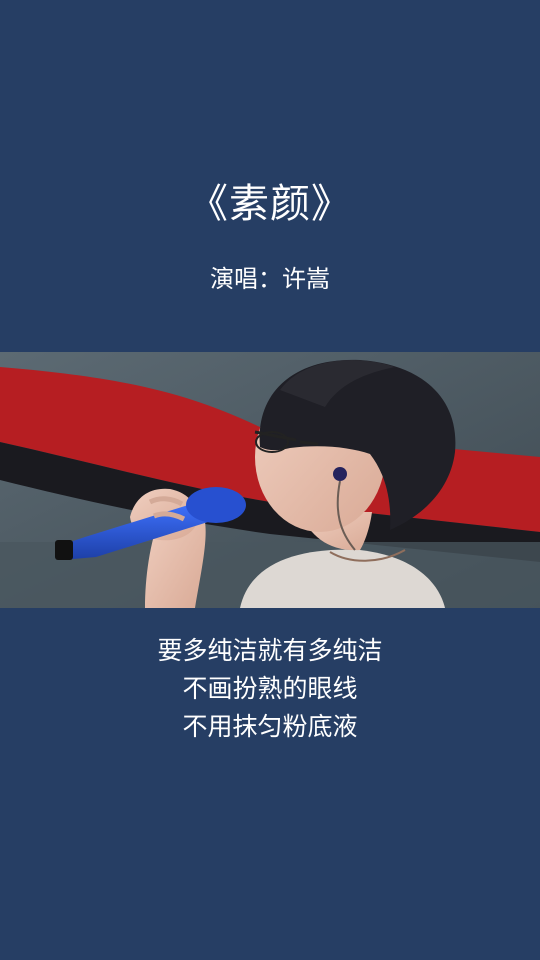 Image resolution: width=540 pixels, height=960 pixels. Describe the element at coordinates (270, 726) in the screenshot. I see `lyric-line-3: 不用抹匀粉底液` at that location.